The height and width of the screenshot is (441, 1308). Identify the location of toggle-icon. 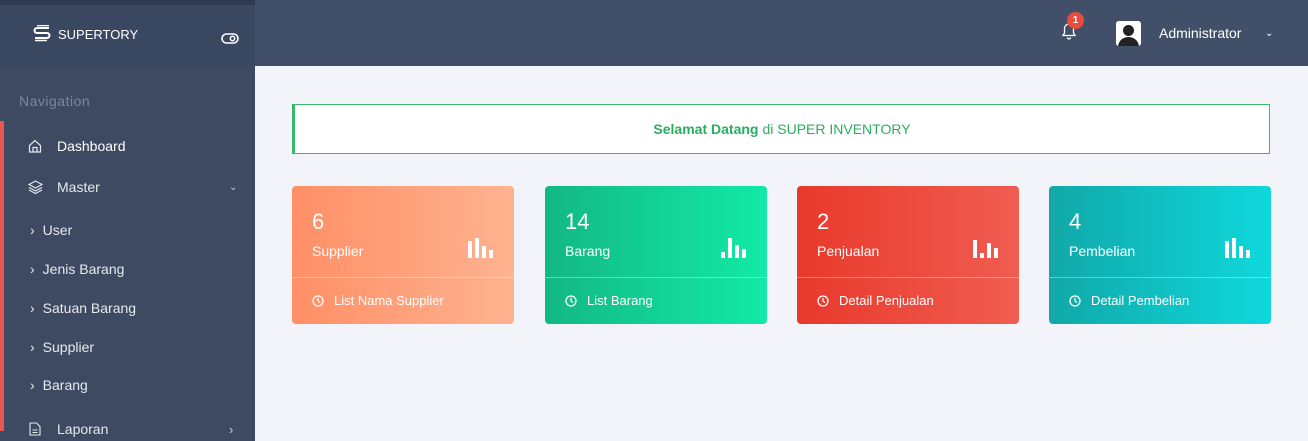
(230, 40).